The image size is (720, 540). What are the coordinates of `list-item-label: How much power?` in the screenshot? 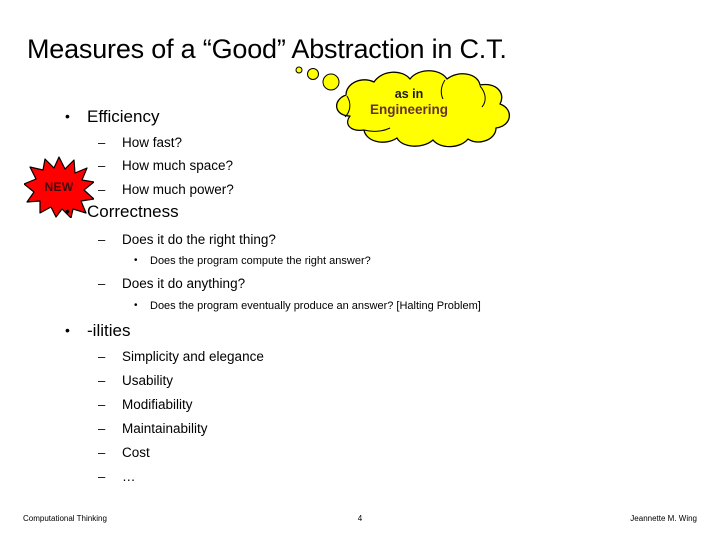 It's located at (178, 189).